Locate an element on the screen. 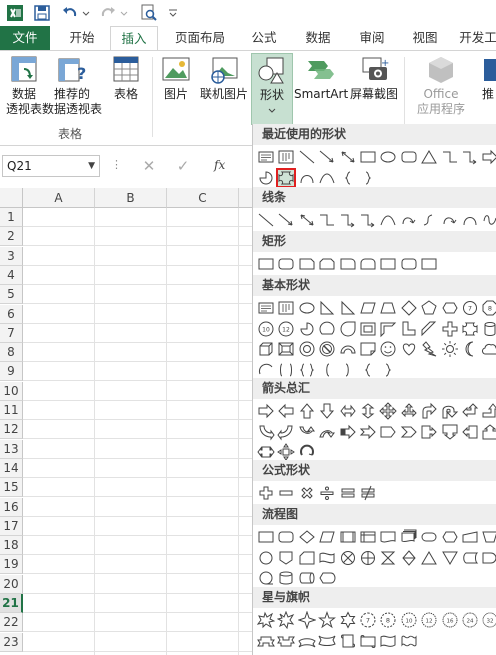 The height and width of the screenshot is (655, 496). rbracket-shape-icon is located at coordinates (348, 370).